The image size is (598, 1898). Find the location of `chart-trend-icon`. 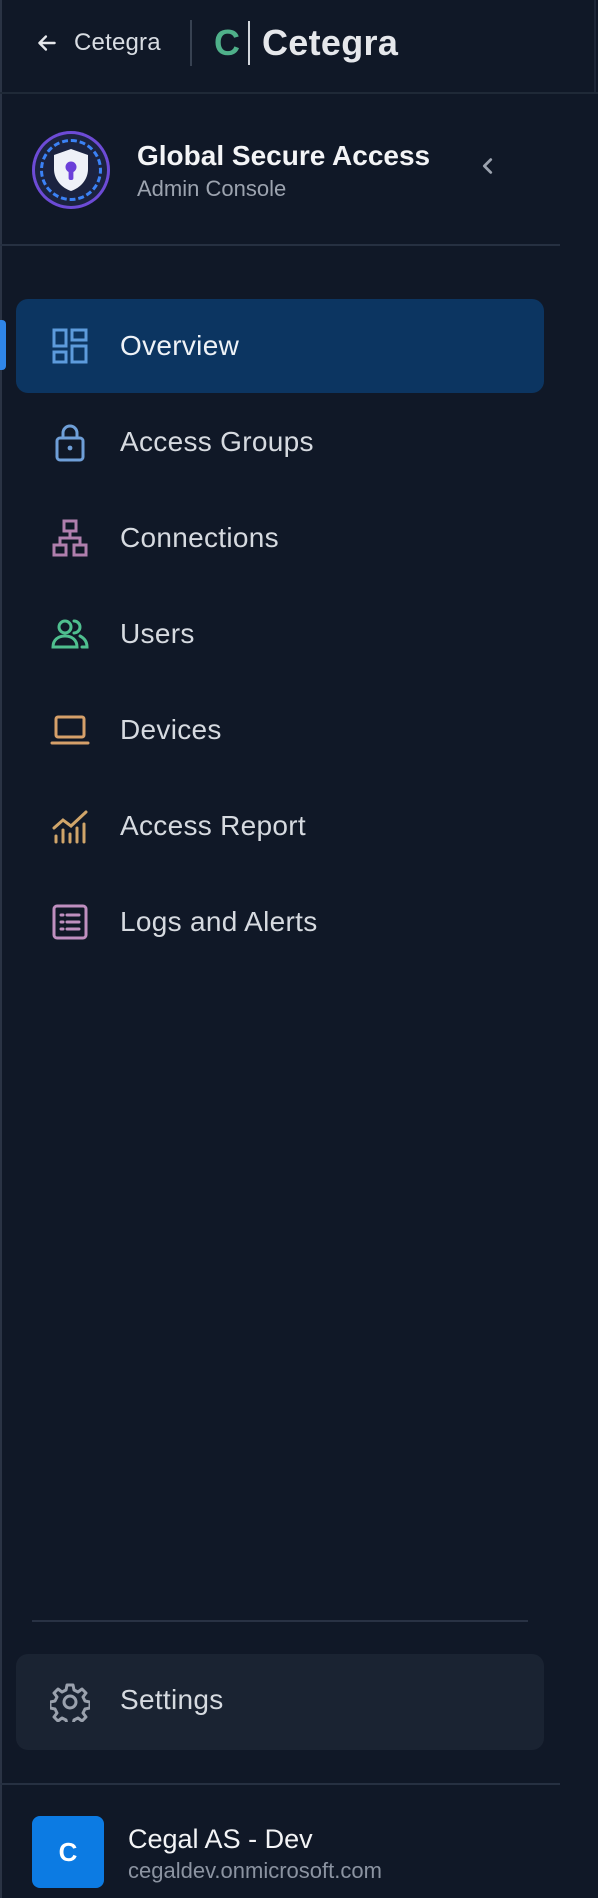

chart-trend-icon is located at coordinates (70, 827).